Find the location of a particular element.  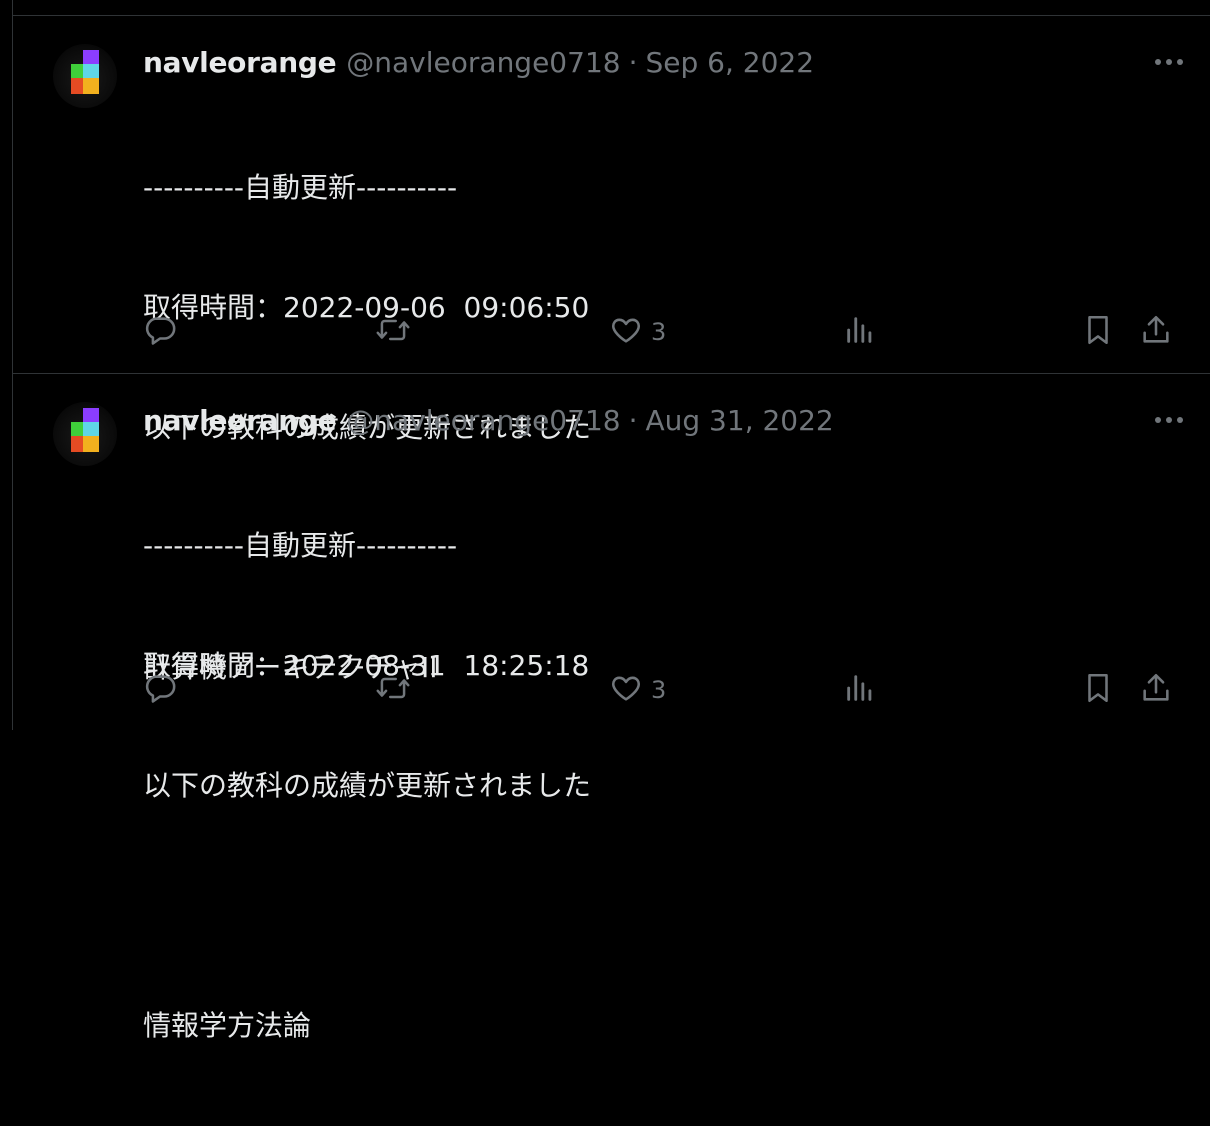

tweet-date: Sep 6, 2022 is located at coordinates (729, 62).